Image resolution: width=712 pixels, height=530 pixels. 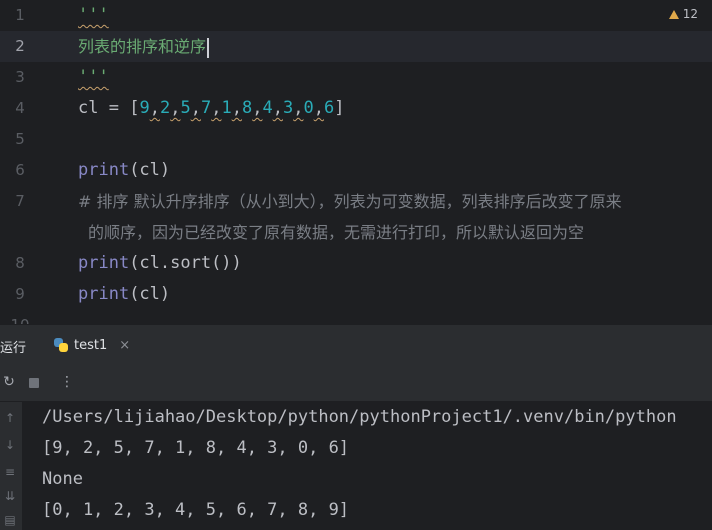 I want to click on code-line-4: 4 cl = [9,2,5,7,1,8,4,3,0,6], so click(x=356, y=108).